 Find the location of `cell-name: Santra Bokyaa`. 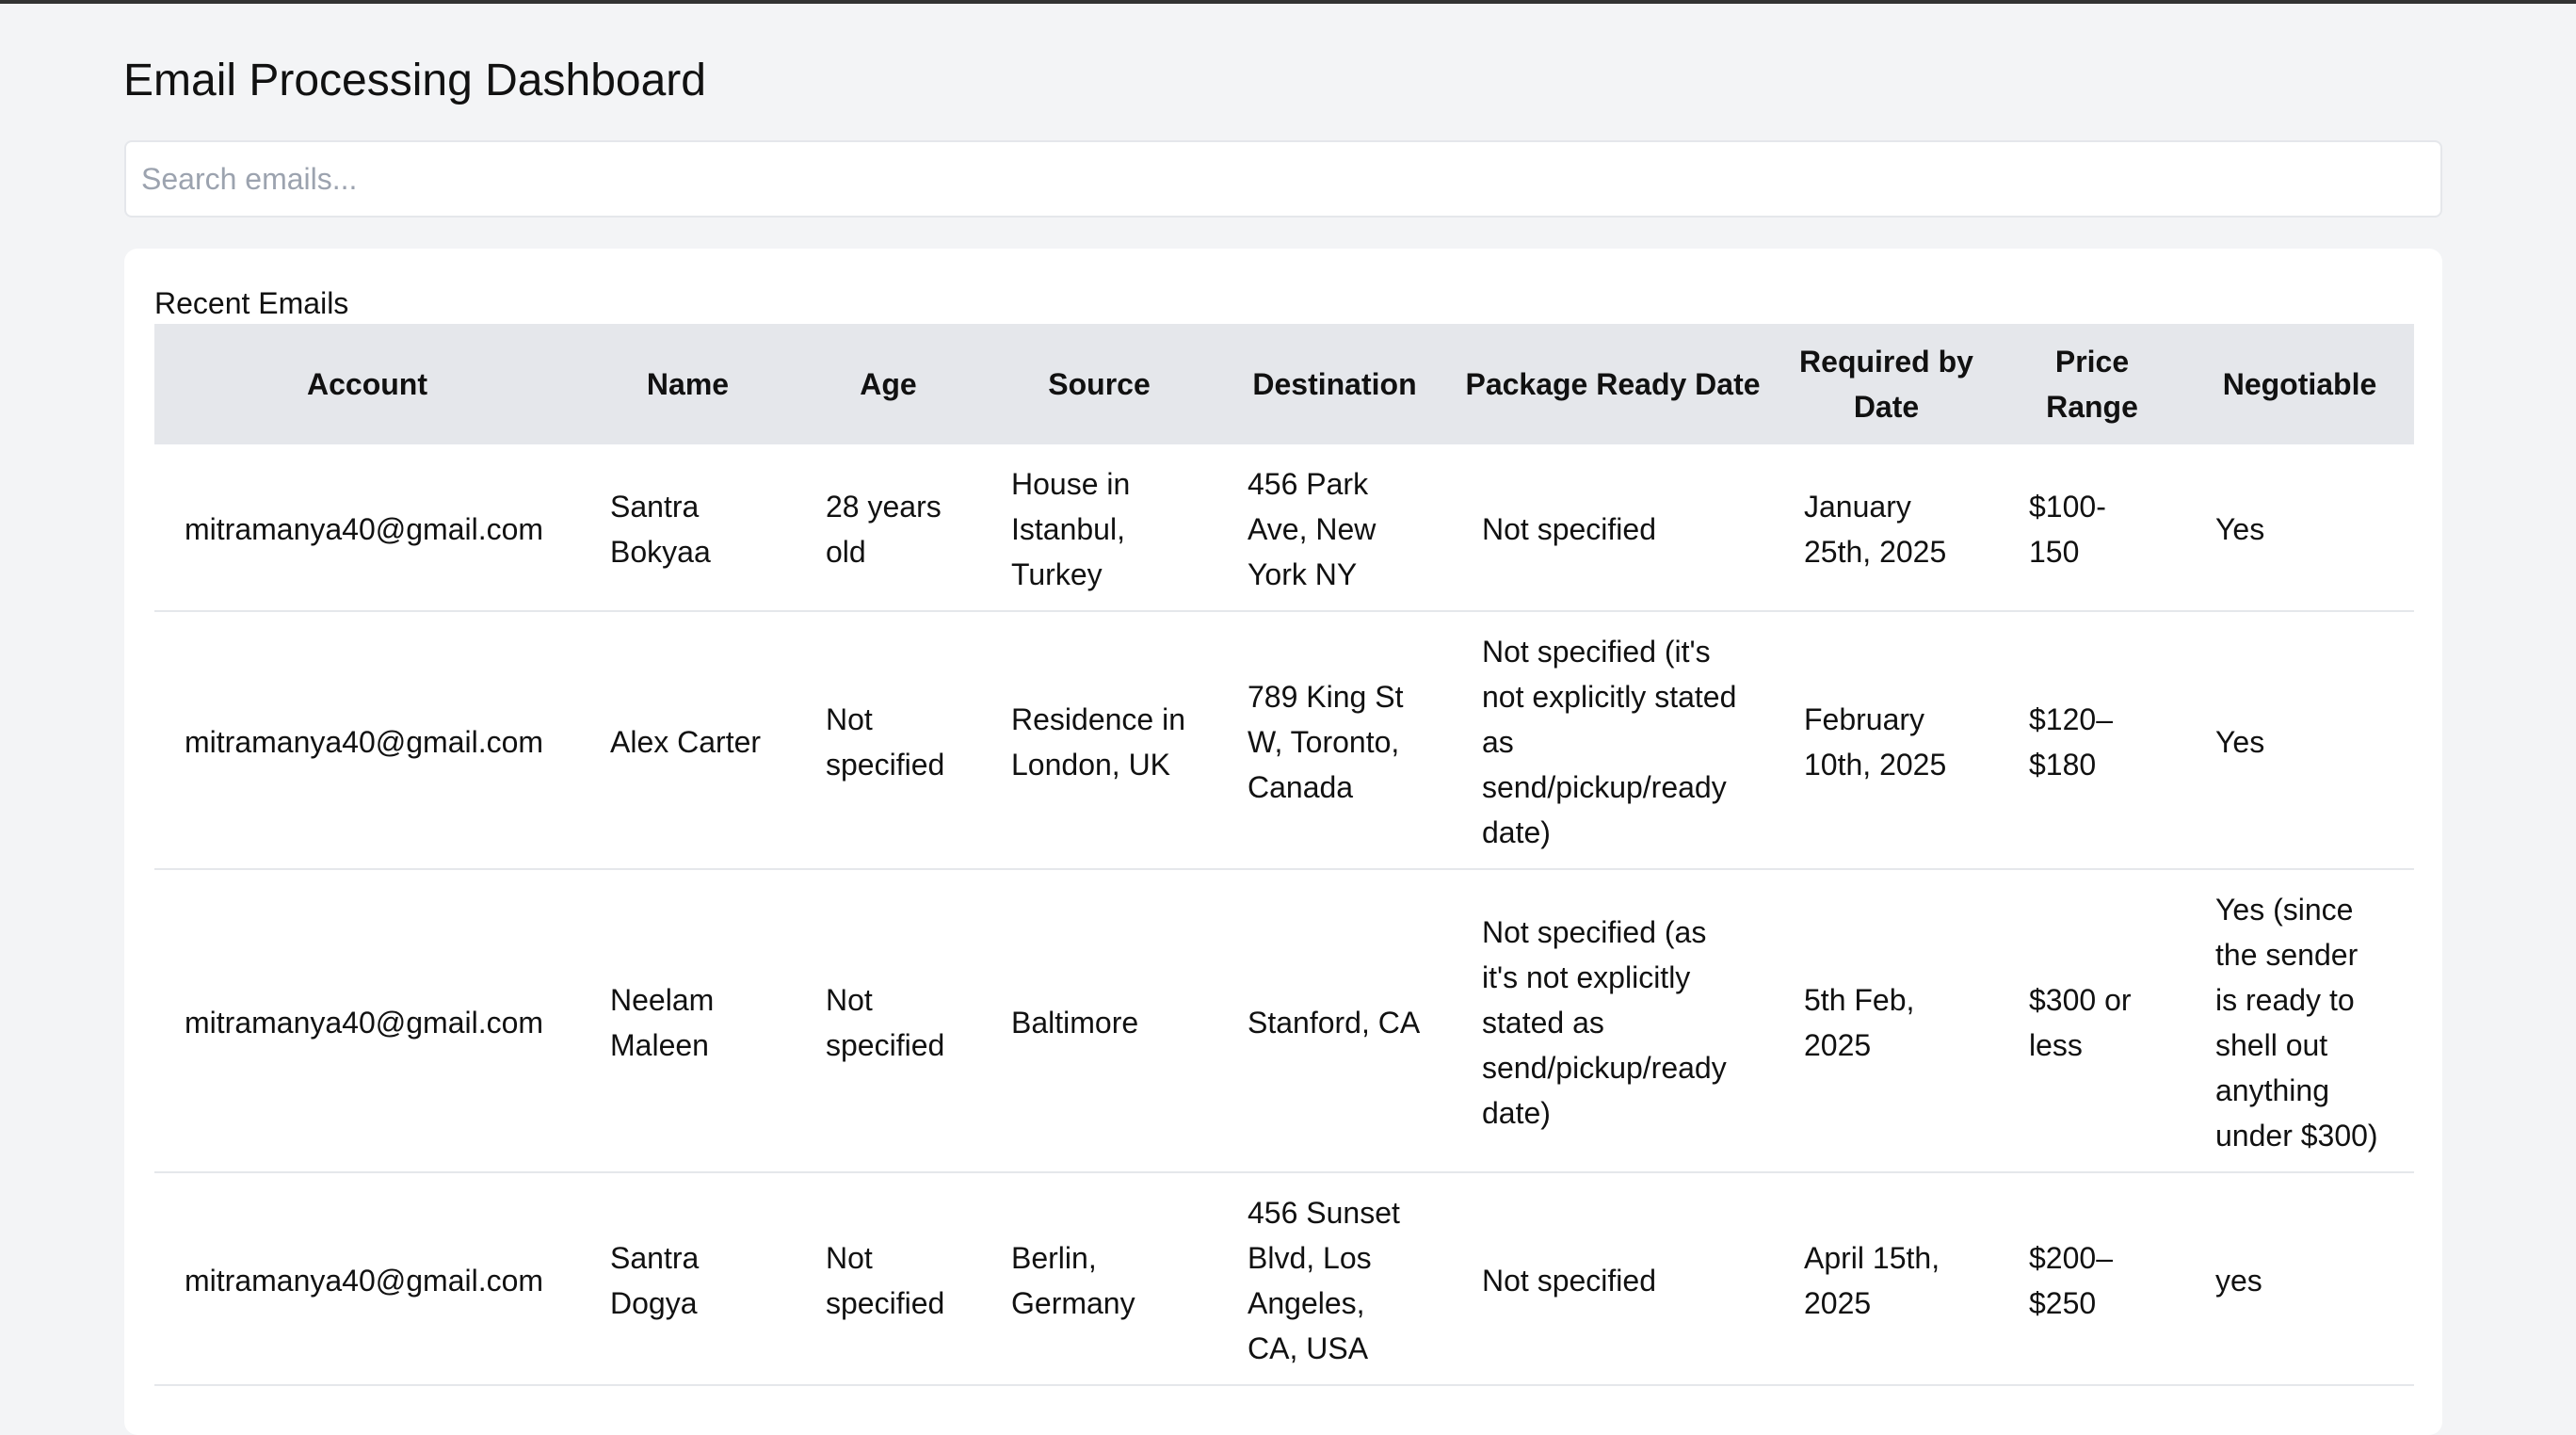

cell-name: Santra Bokyaa is located at coordinates (688, 528).